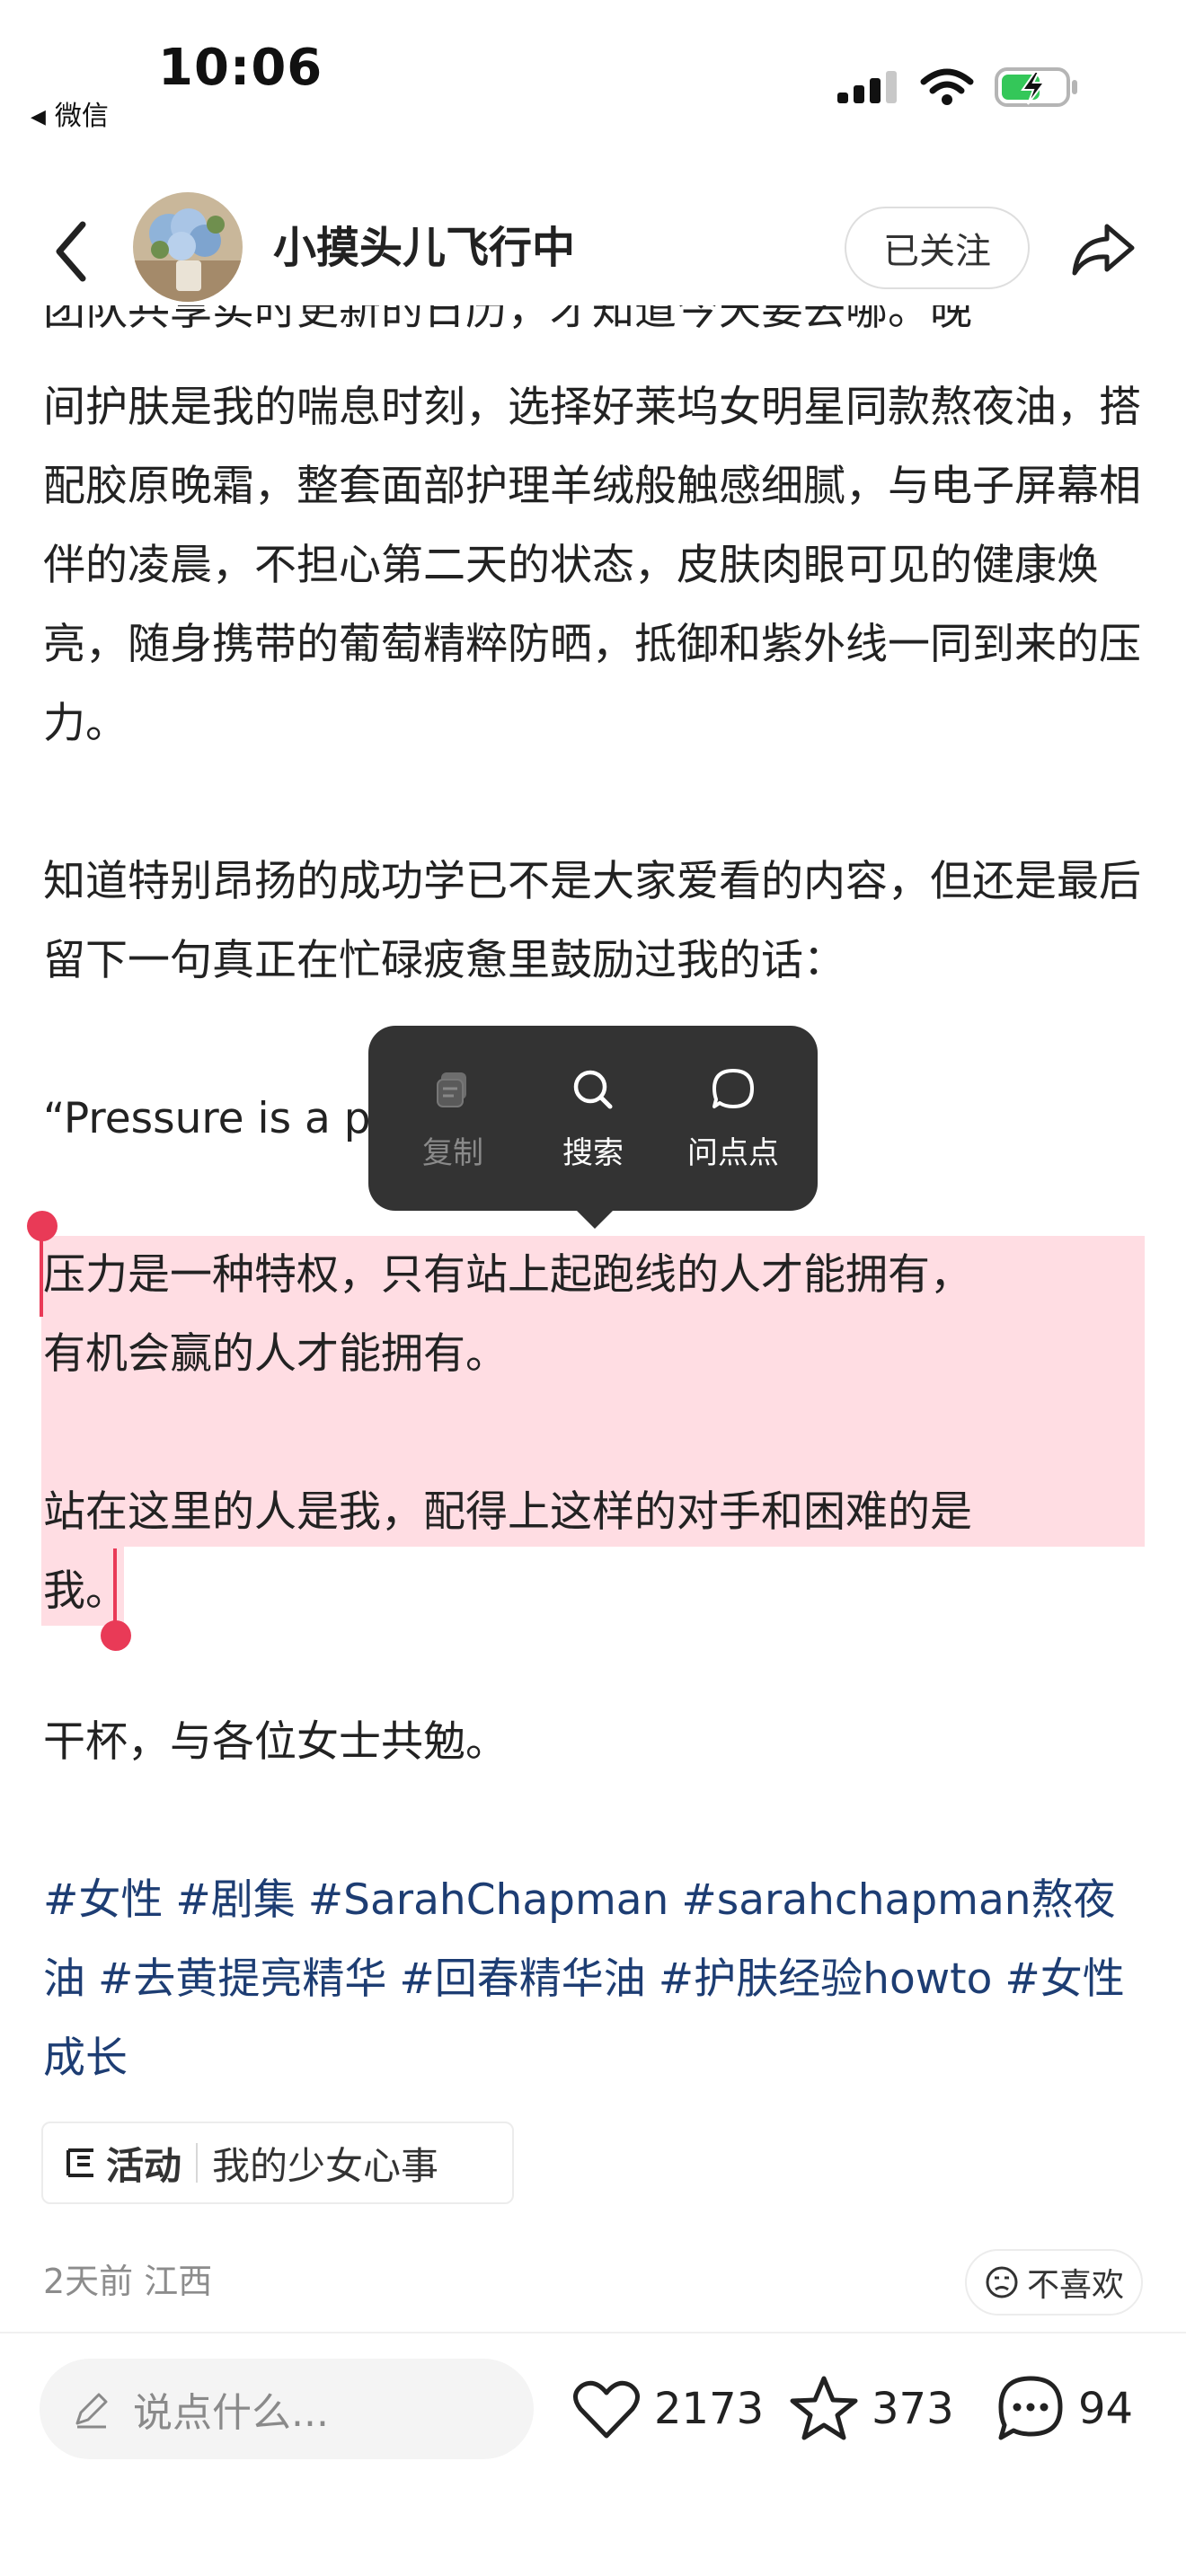  What do you see at coordinates (128, 2281) in the screenshot?
I see `post-time-location: 2天前 江西` at bounding box center [128, 2281].